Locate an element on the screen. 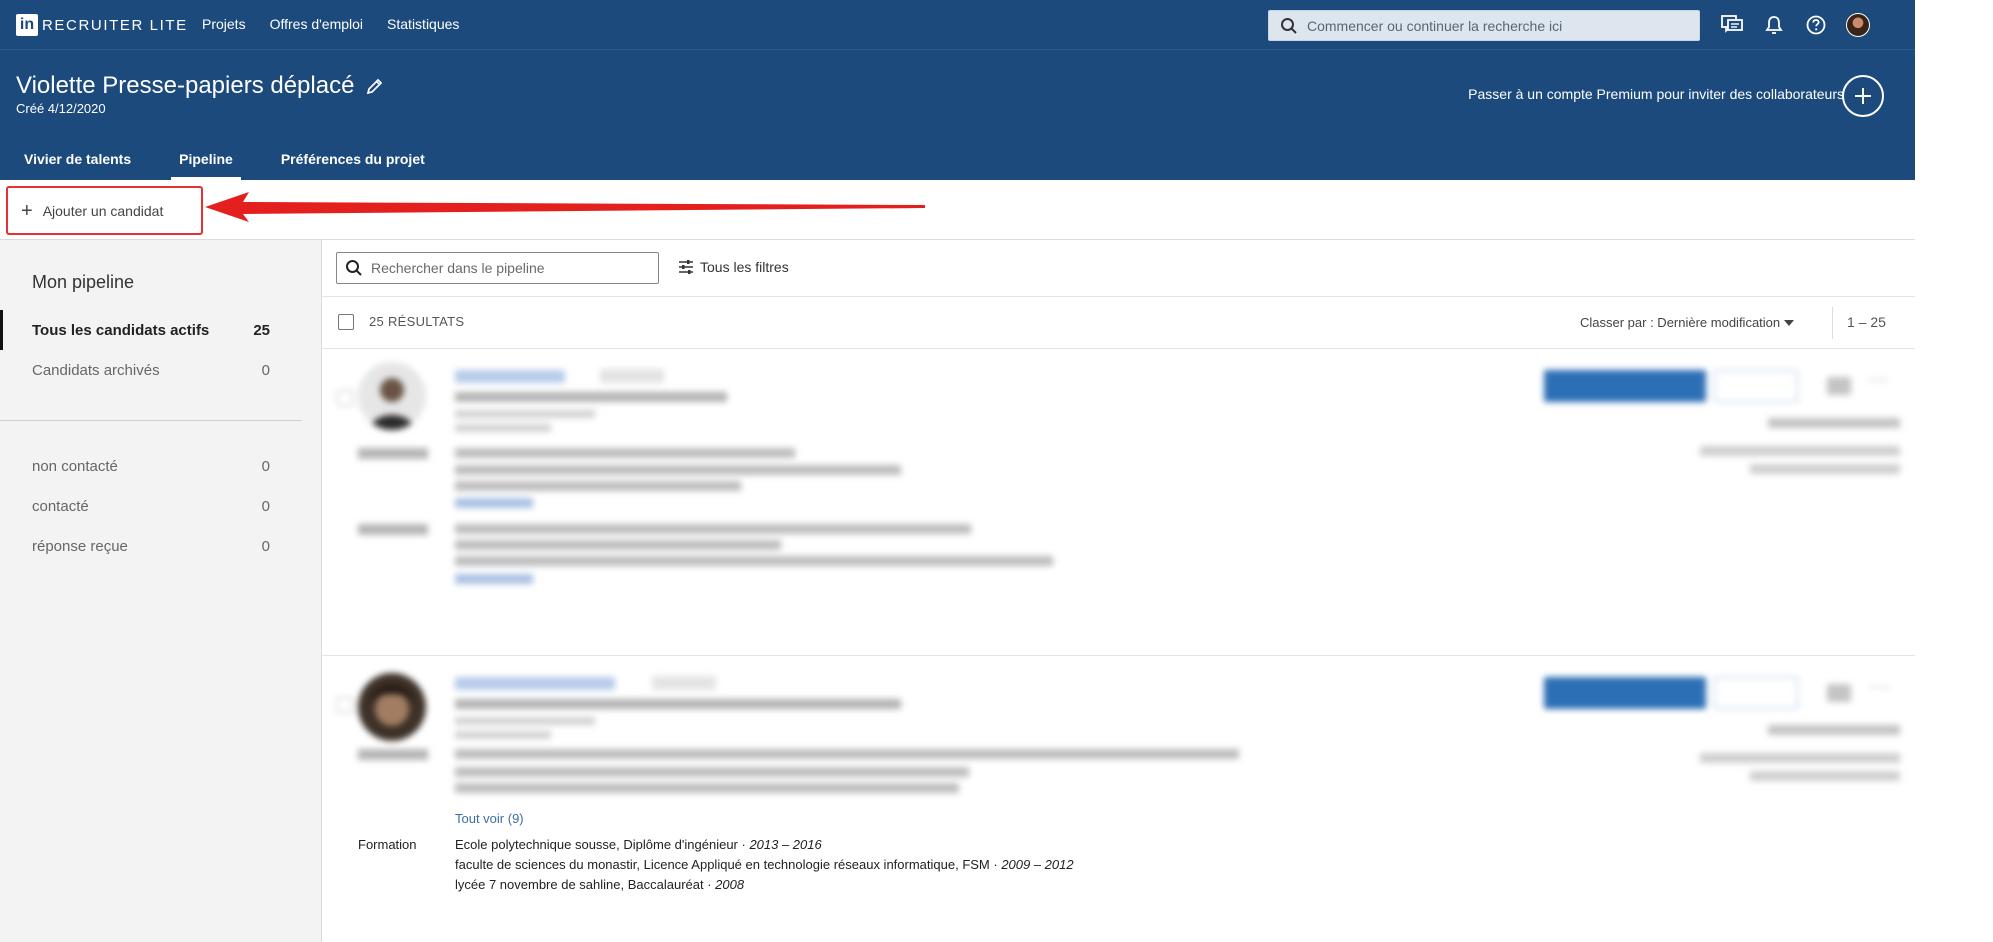 The image size is (1993, 942). red-arrow-annotation is located at coordinates (565, 207).